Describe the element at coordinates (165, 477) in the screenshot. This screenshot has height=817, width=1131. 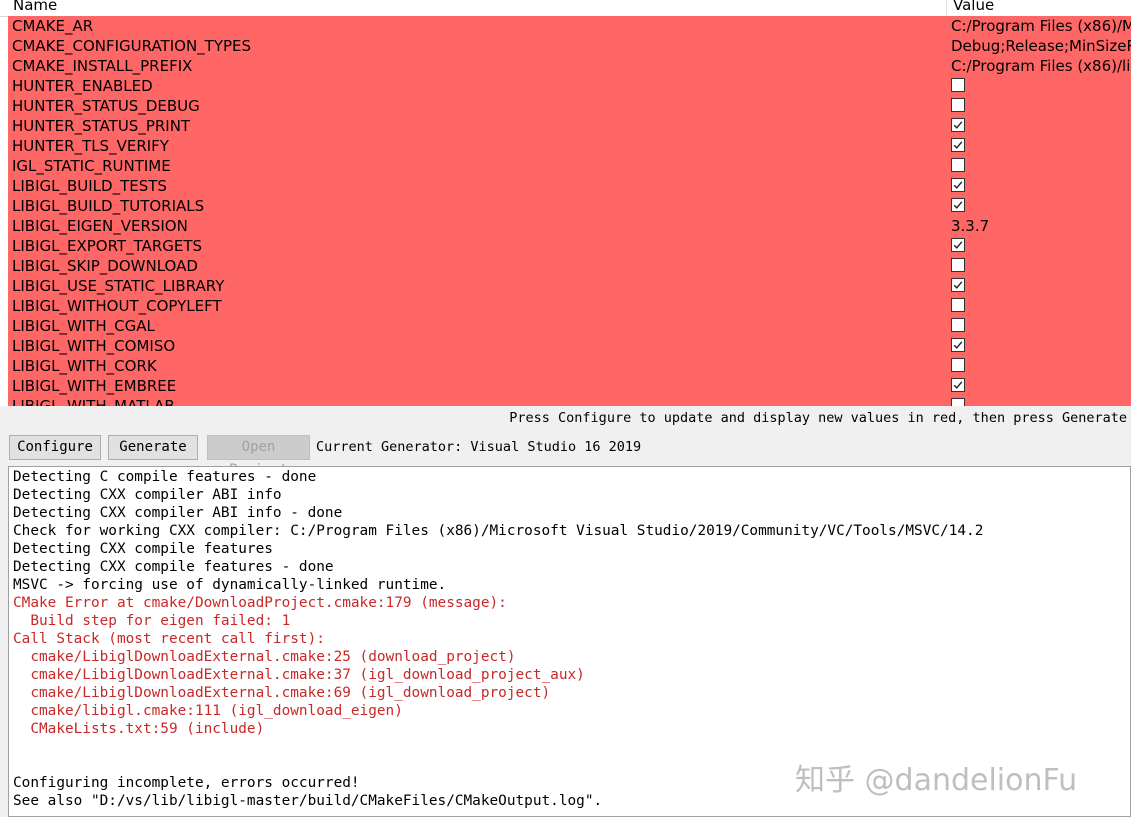
I see `log-line: Detecting C compile features - done` at that location.